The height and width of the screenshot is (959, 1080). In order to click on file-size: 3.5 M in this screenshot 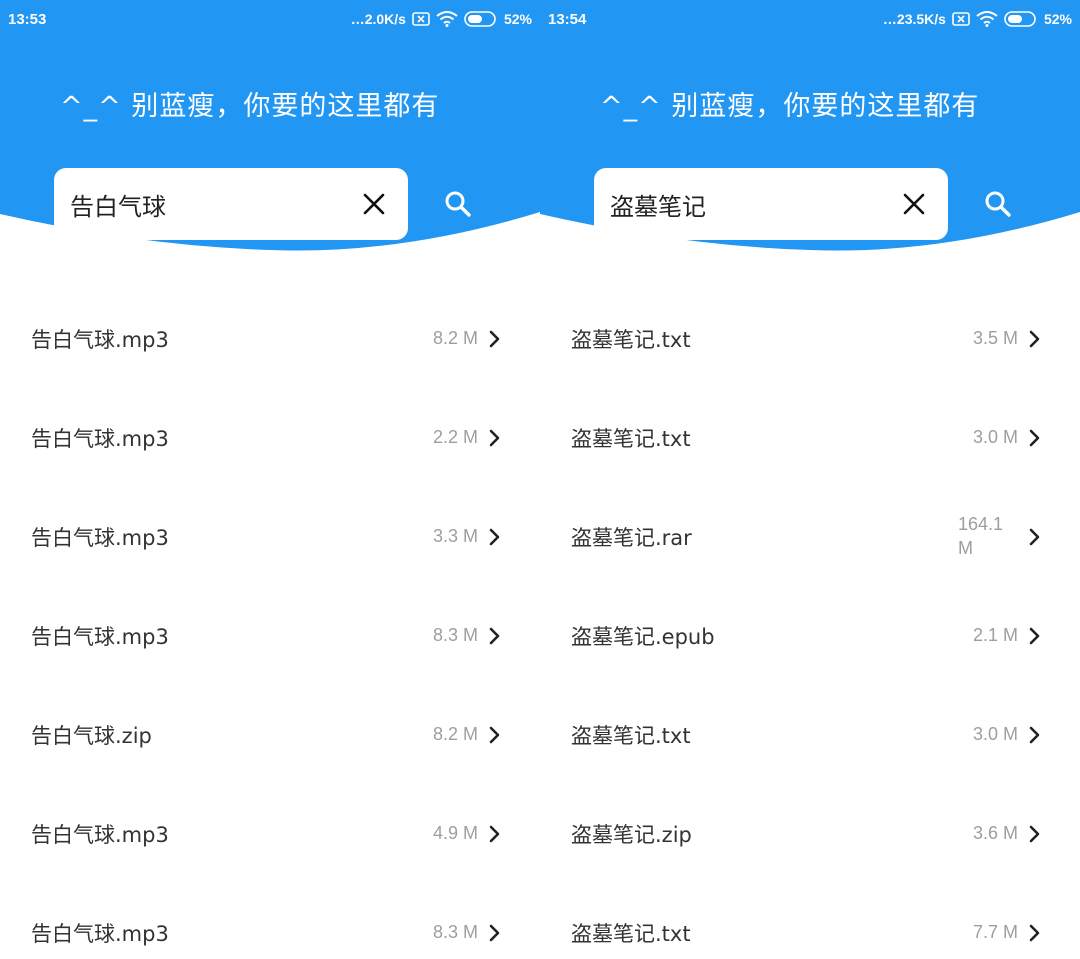, I will do `click(995, 337)`.